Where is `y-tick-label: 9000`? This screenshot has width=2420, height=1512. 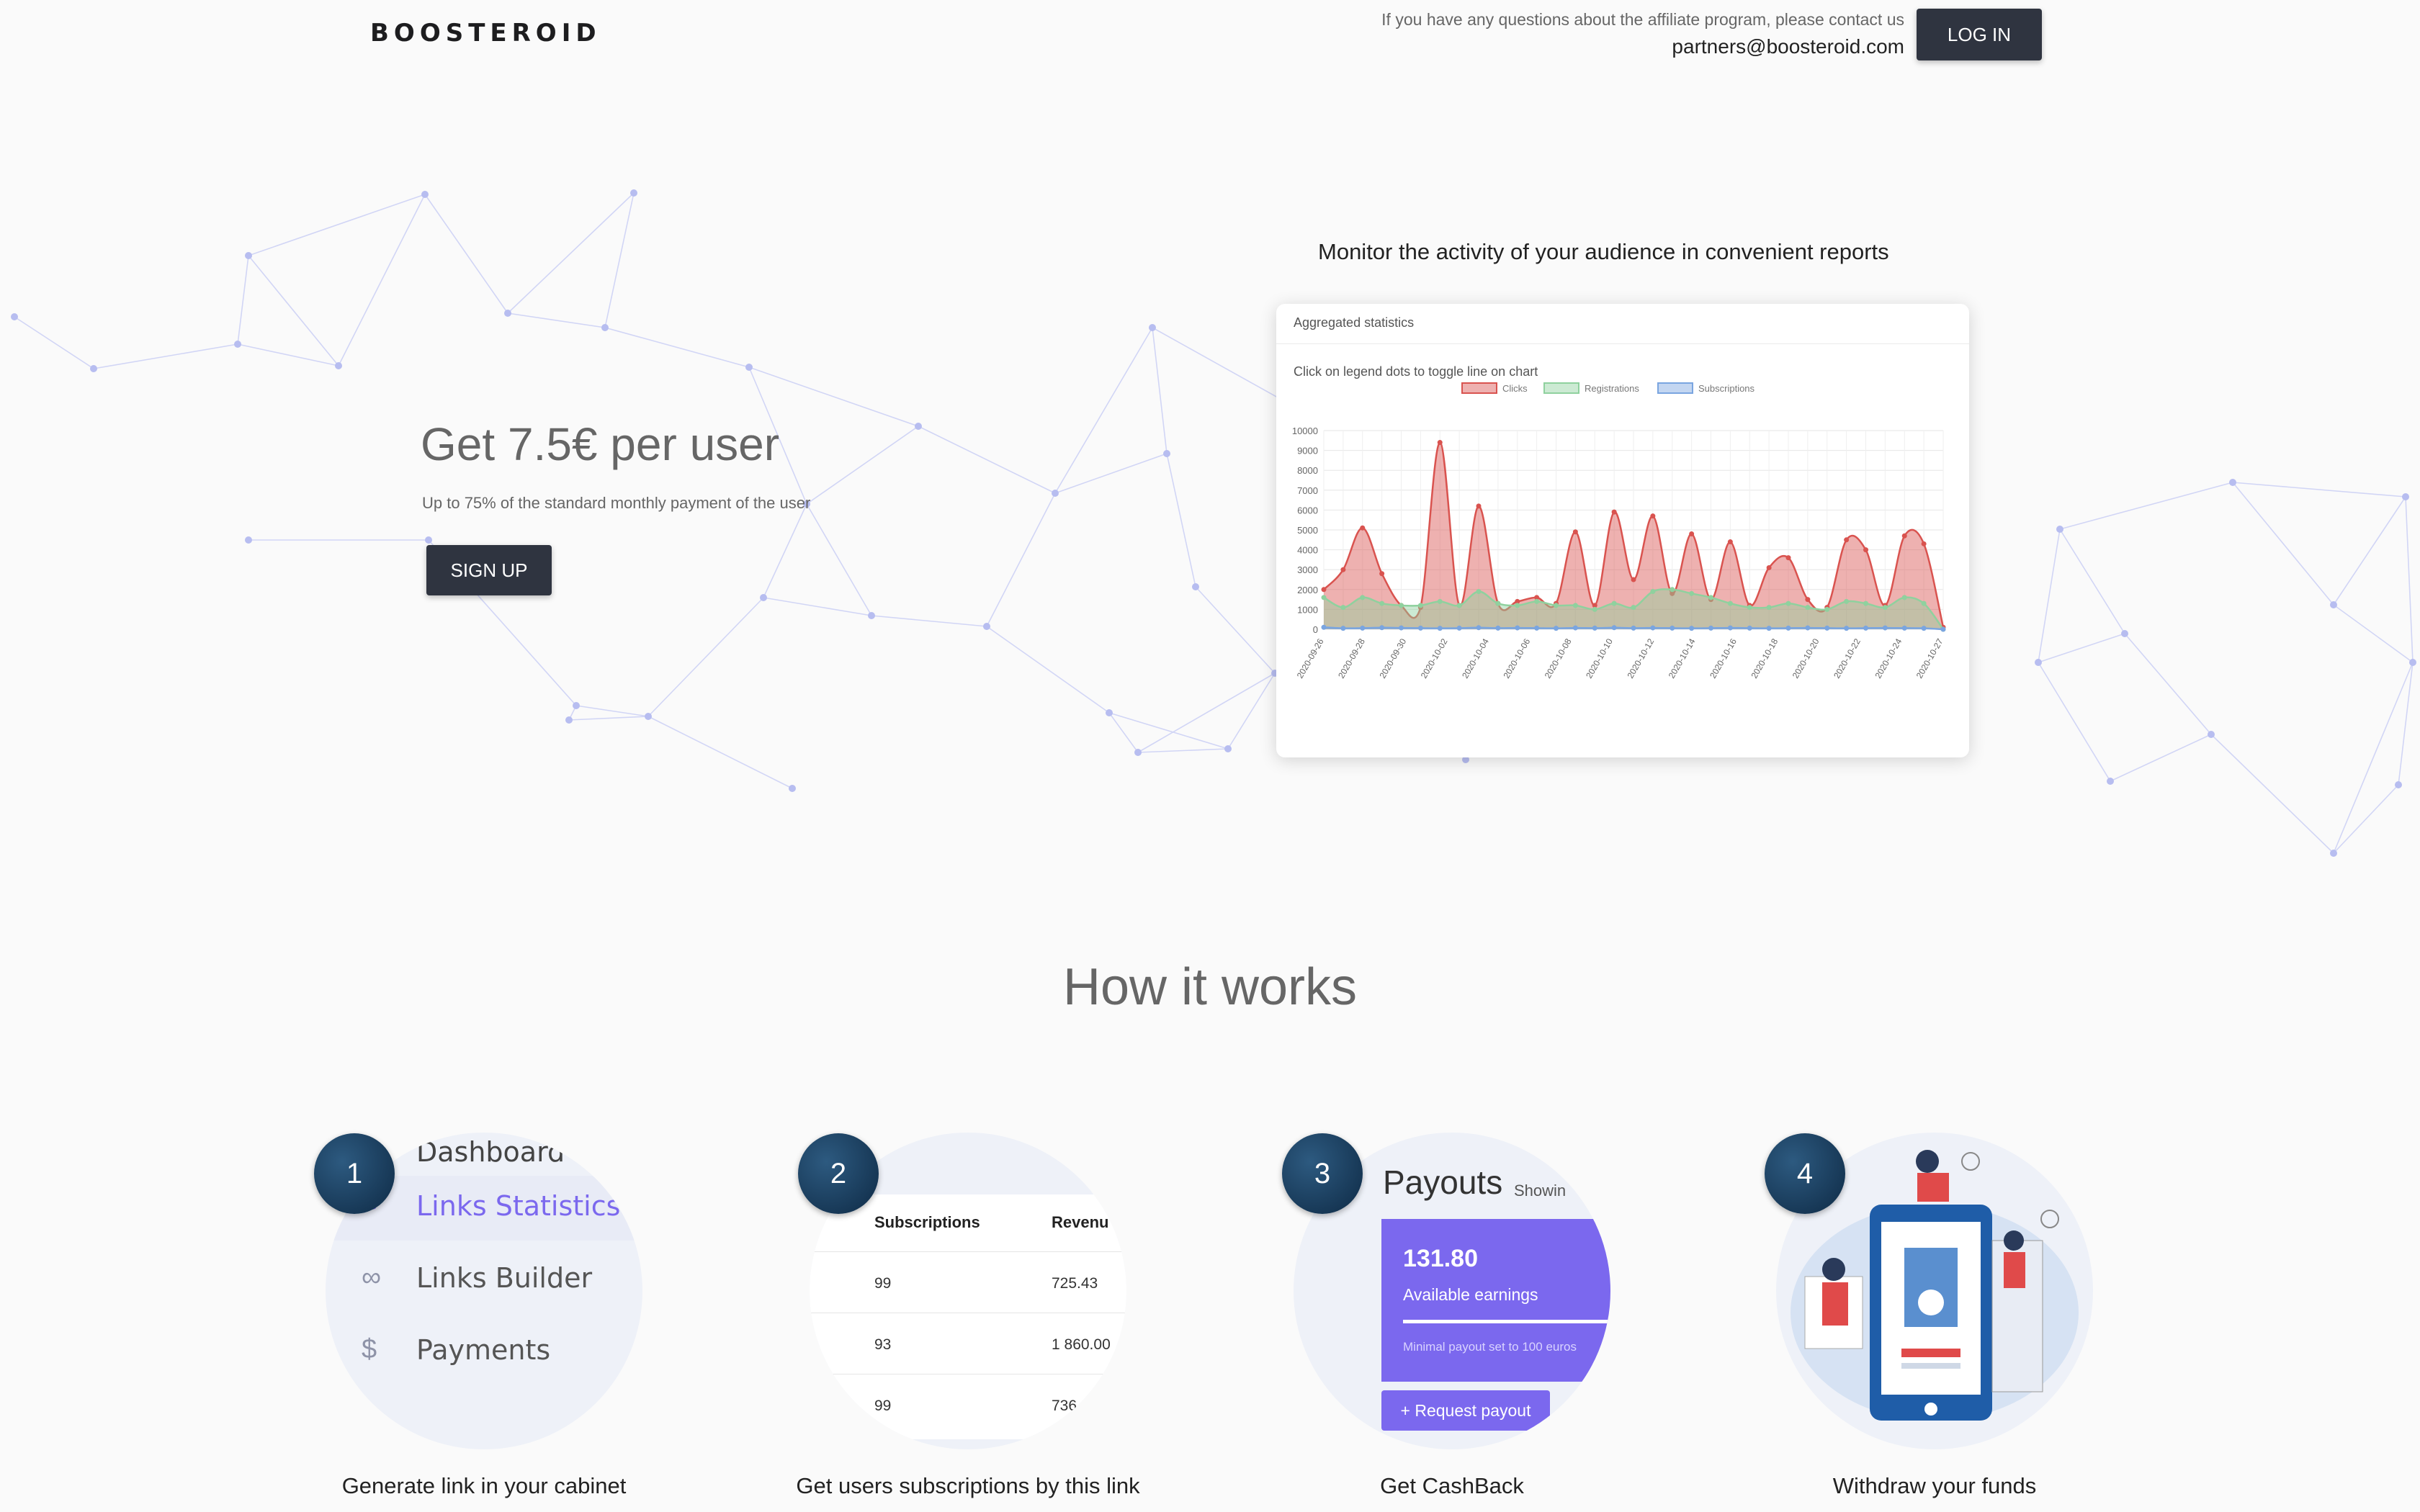 y-tick-label: 9000 is located at coordinates (1307, 451).